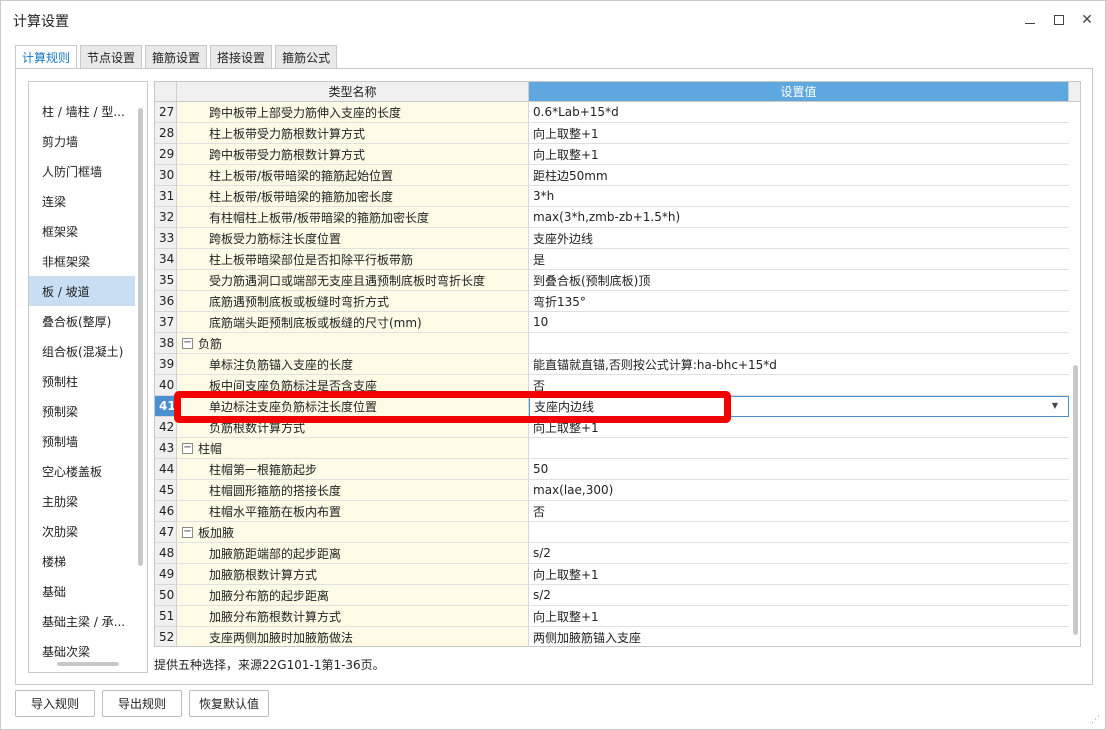  What do you see at coordinates (799, 112) in the screenshot?
I see `value-cell: 0.6*Lab+15*d` at bounding box center [799, 112].